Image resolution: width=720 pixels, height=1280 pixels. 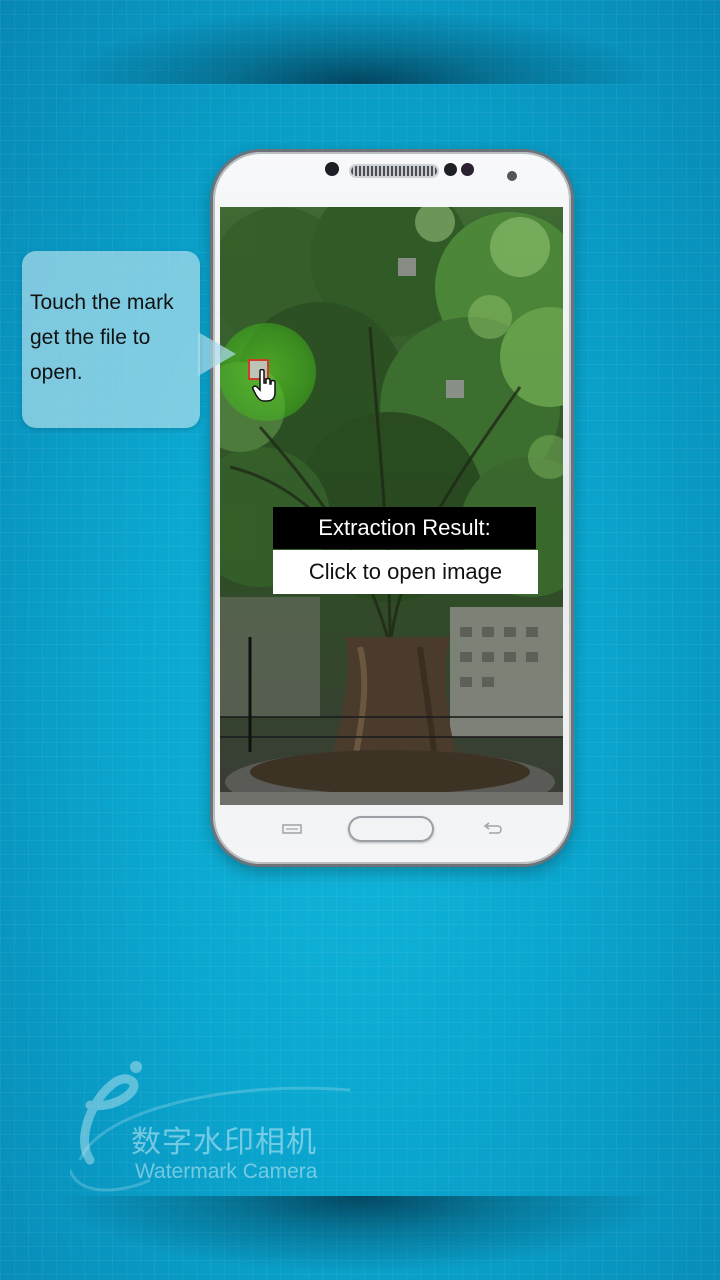 What do you see at coordinates (360, 1238) in the screenshot?
I see `bottom-shadow` at bounding box center [360, 1238].